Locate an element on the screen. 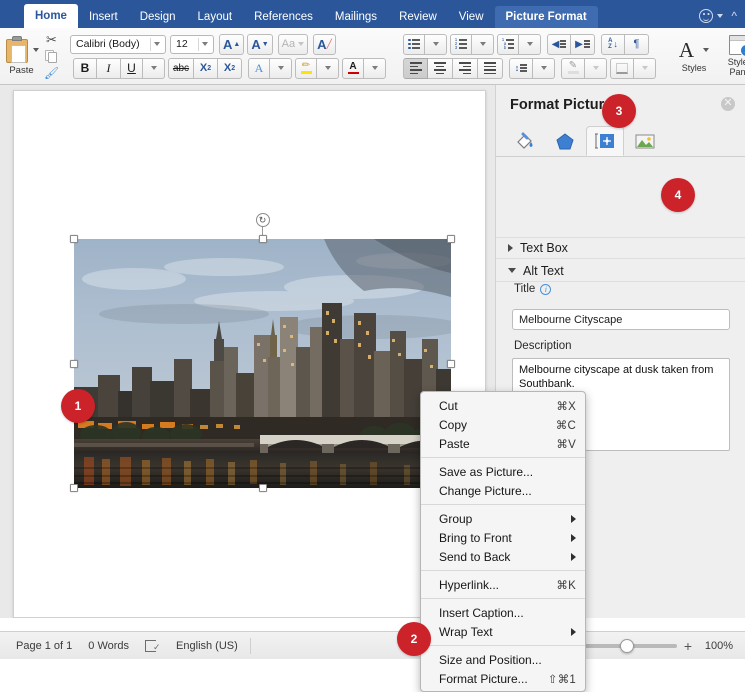 This screenshot has height=692, width=745. resize-handle-middle-right is located at coordinates (451, 363).